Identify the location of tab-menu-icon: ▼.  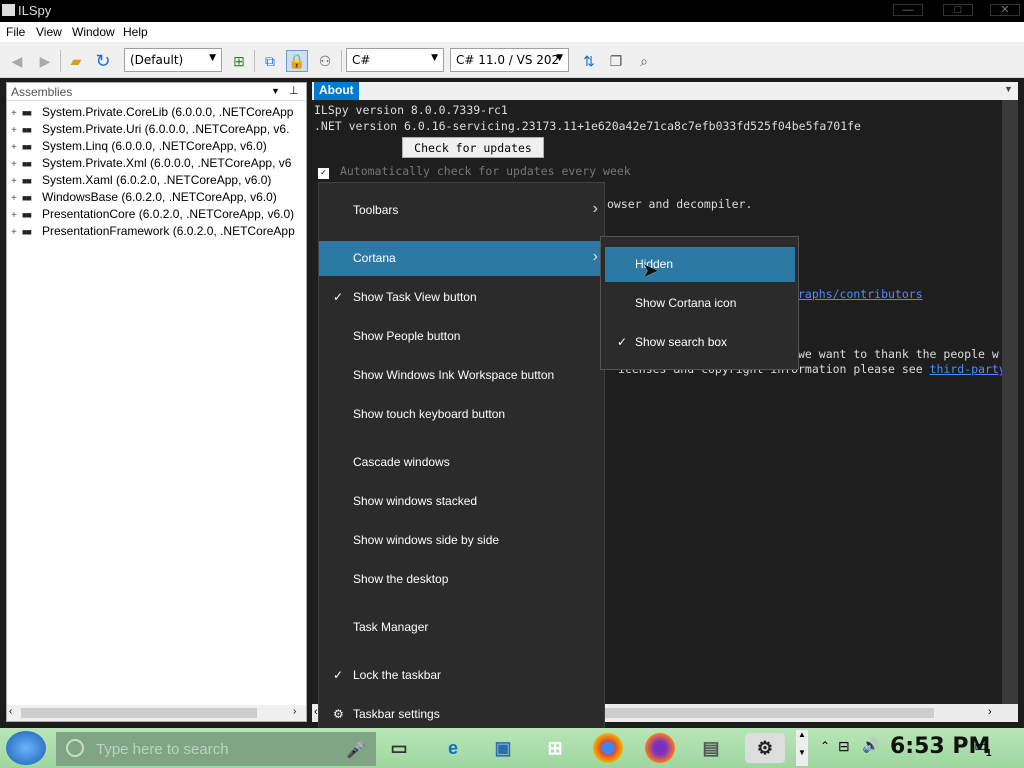
(1008, 89).